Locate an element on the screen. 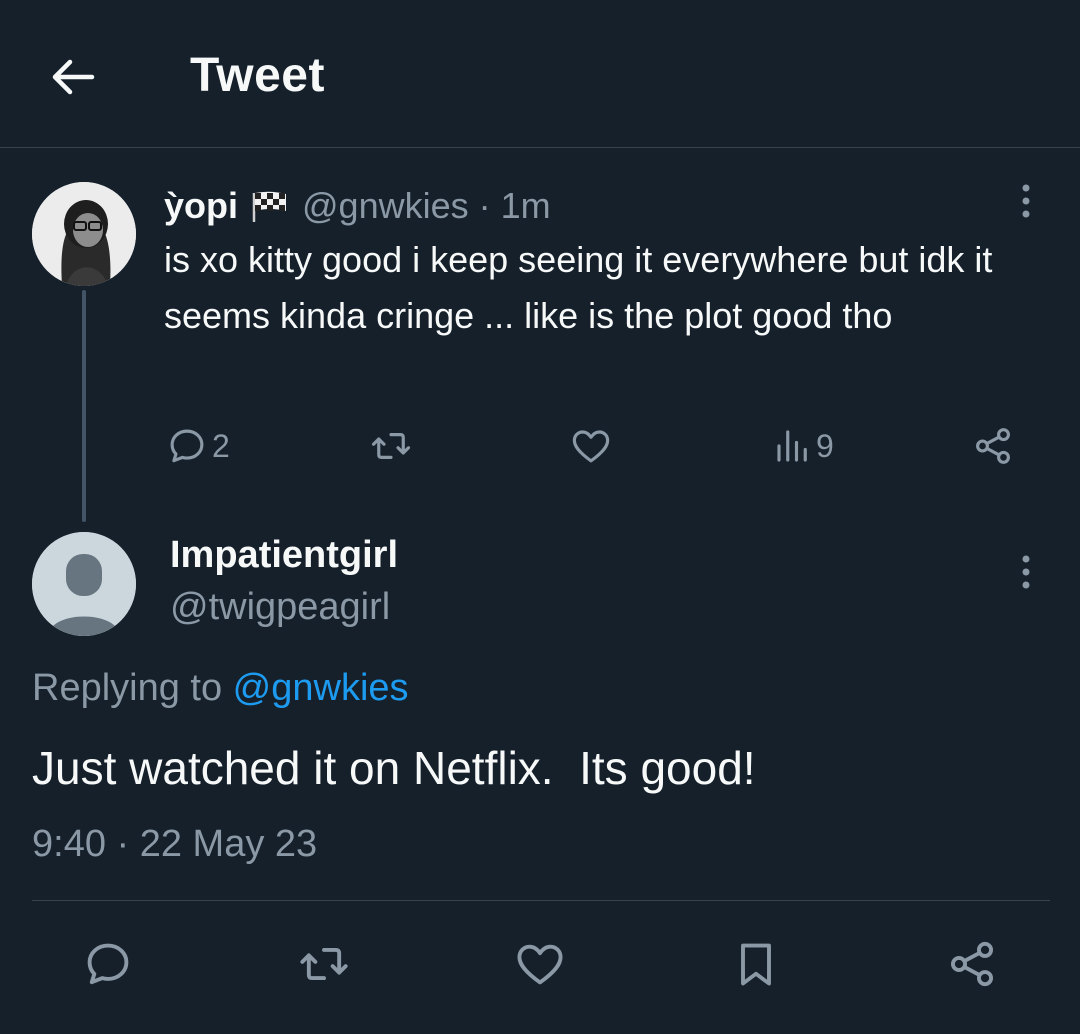 The image size is (1080, 1034). reply-action is located at coordinates (108, 964).